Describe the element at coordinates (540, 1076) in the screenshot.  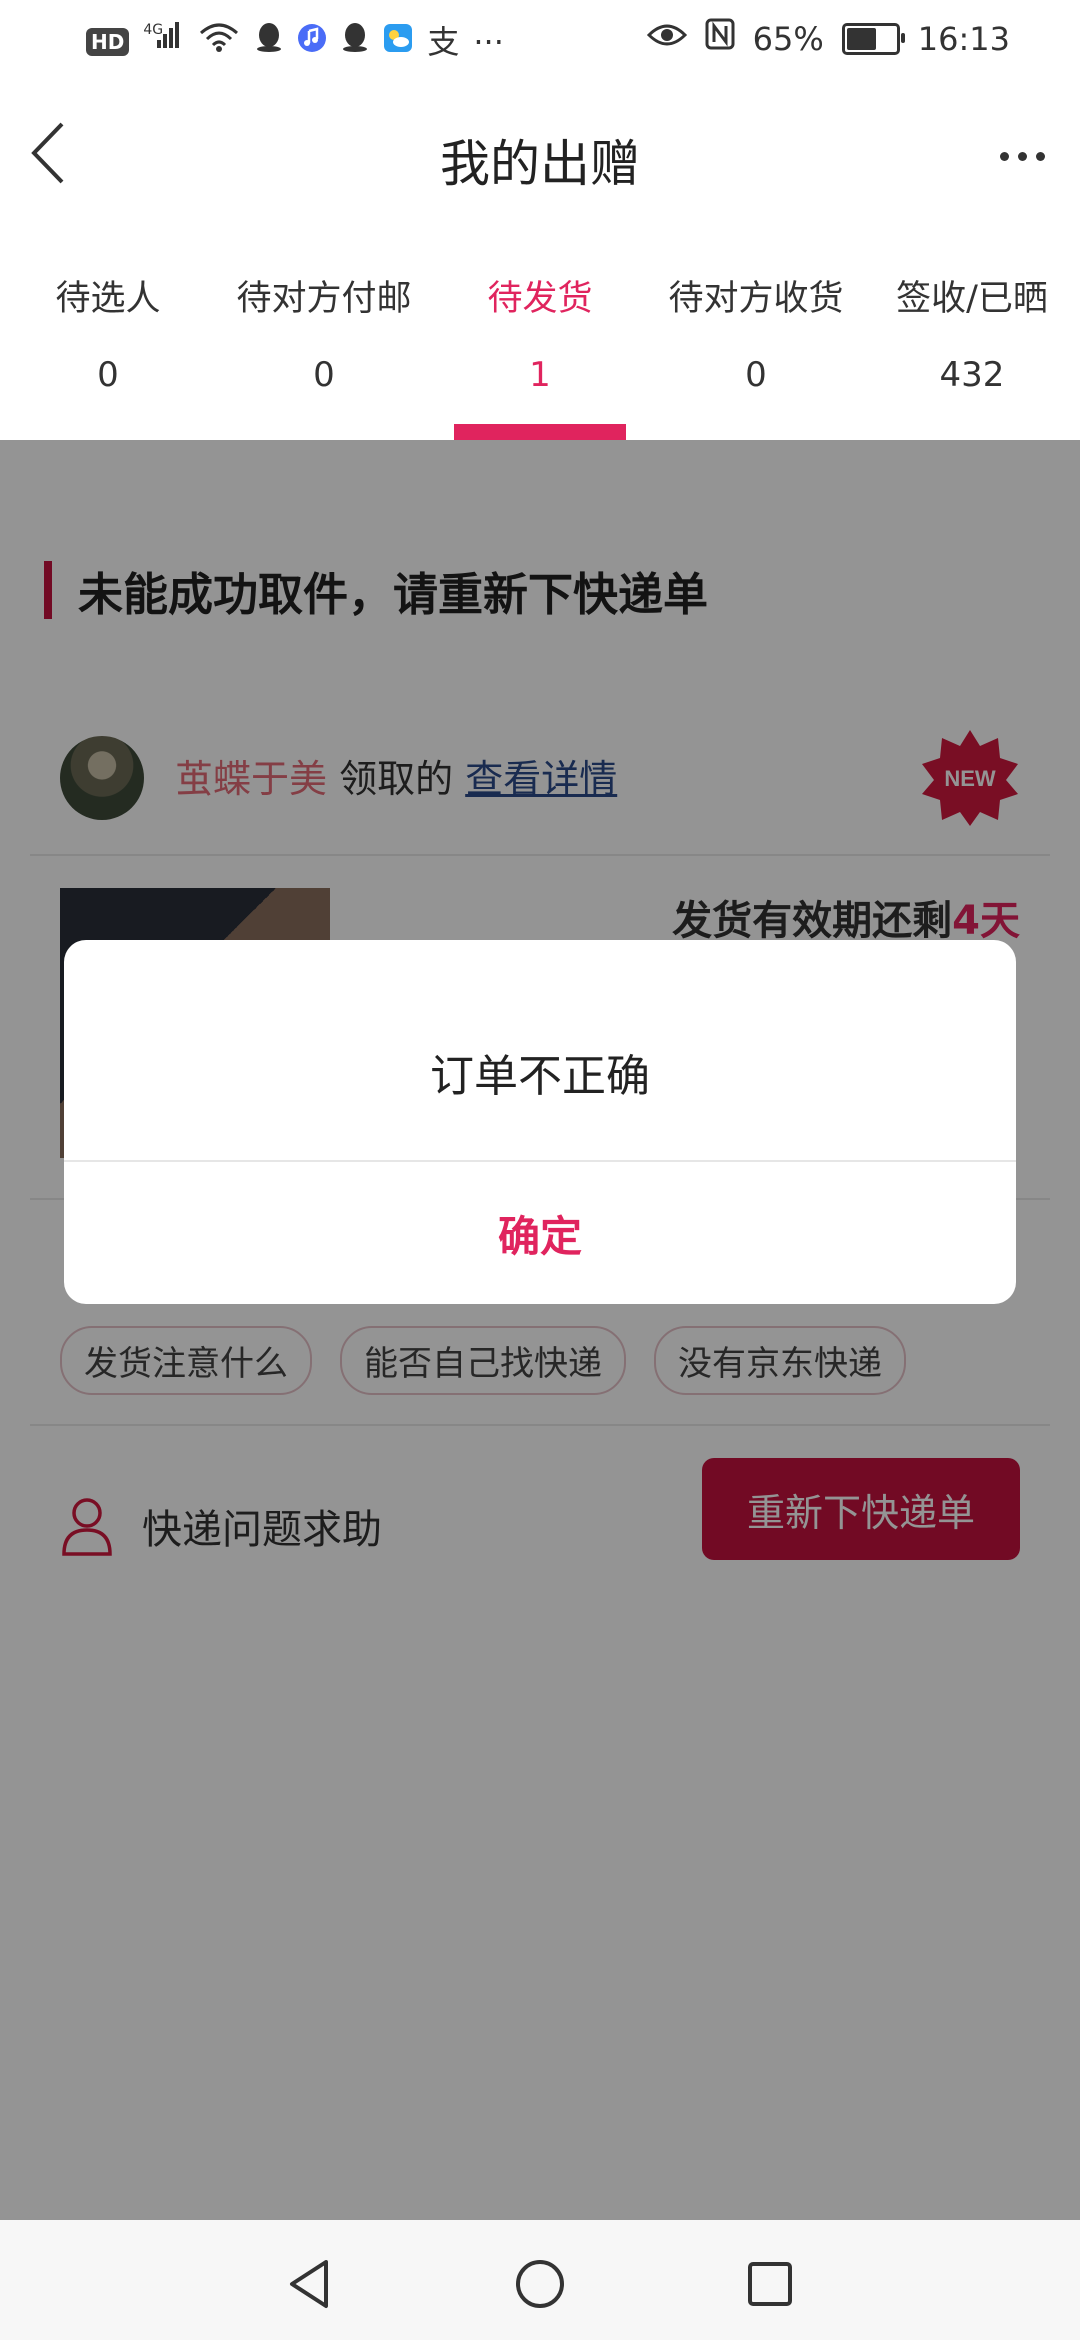
I see `dialog-message: 订单不正确` at that location.